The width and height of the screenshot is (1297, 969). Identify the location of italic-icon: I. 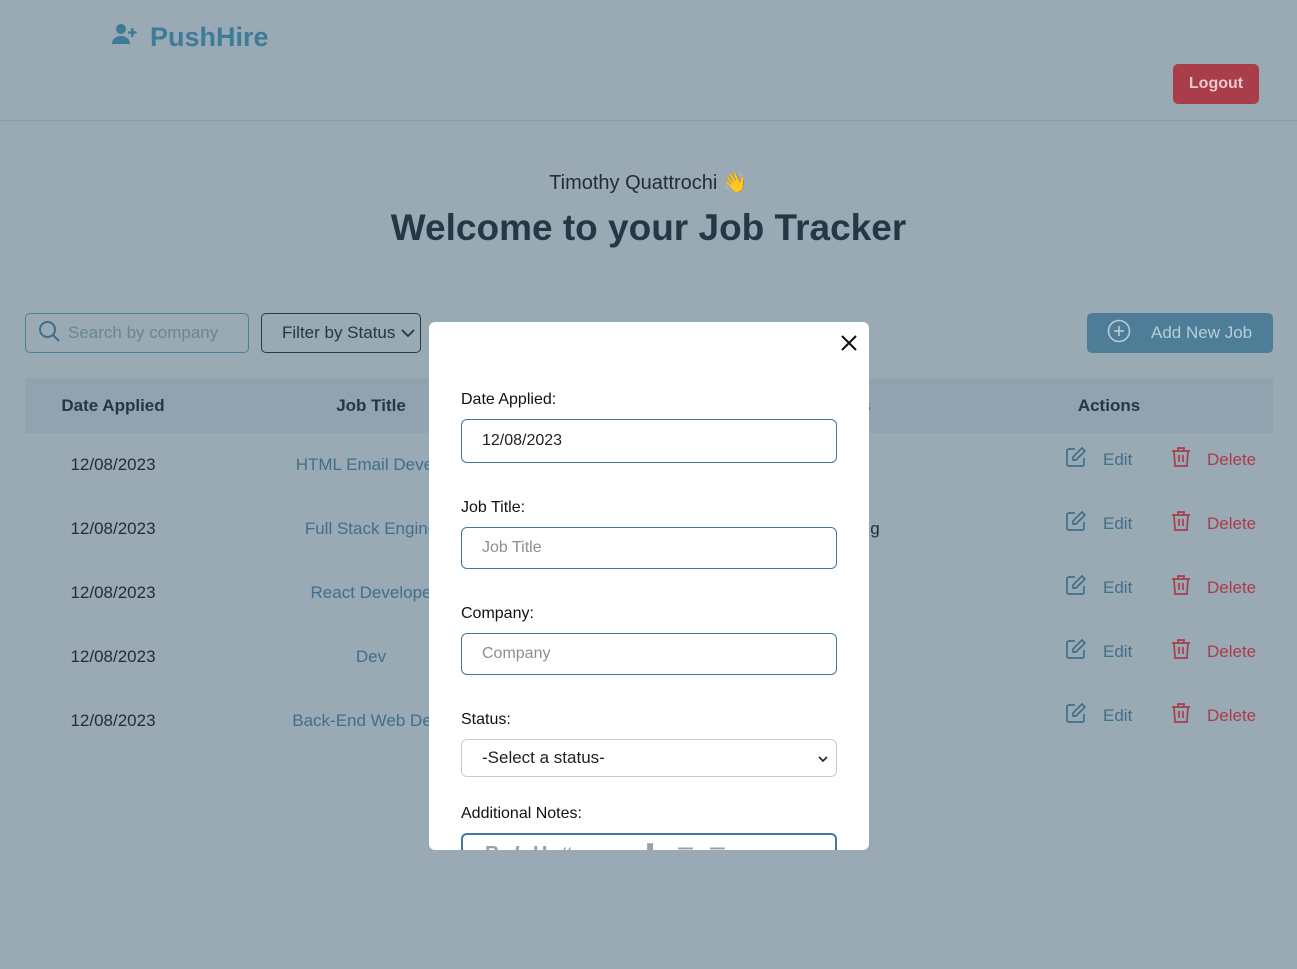
(516, 846).